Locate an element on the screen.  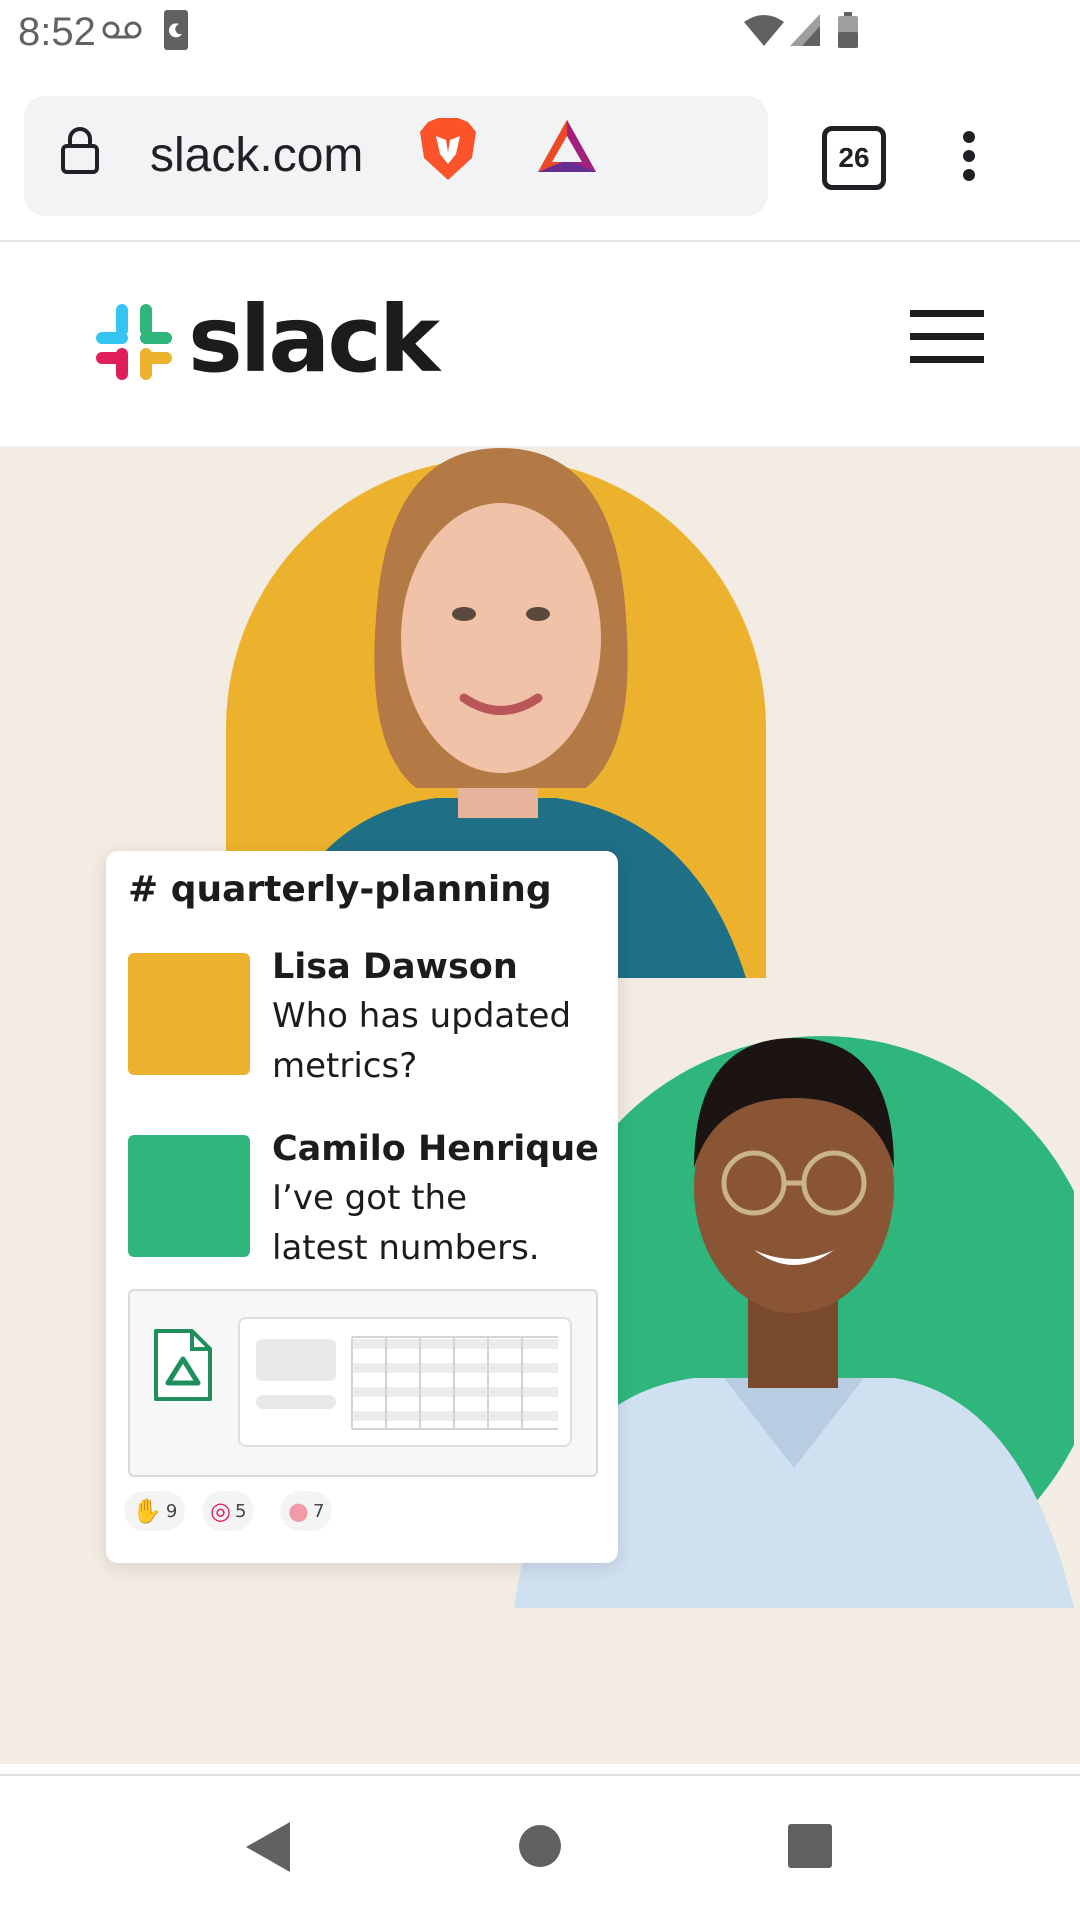
message-author: Lisa Dawson is located at coordinates (395, 967).